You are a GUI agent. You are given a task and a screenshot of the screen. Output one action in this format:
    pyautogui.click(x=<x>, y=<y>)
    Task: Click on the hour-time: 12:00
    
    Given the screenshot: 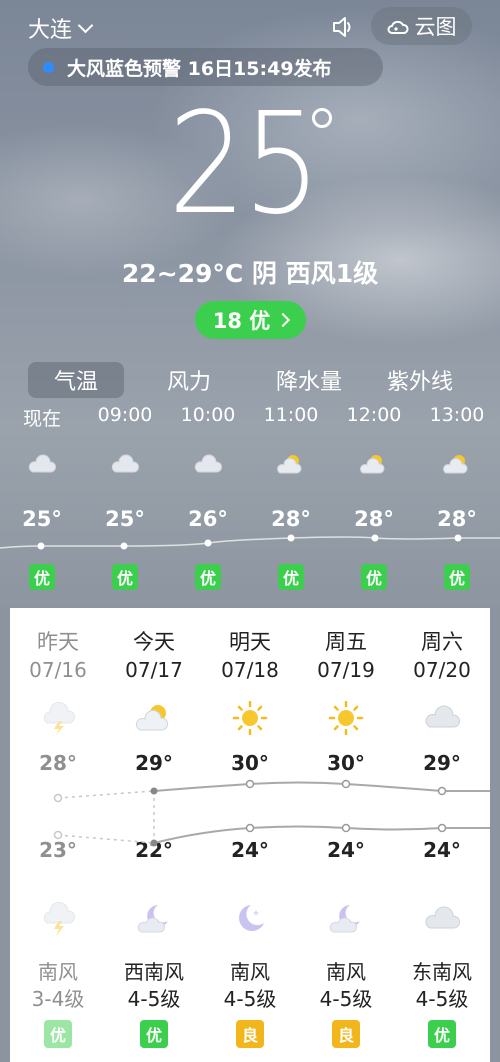 What is the action you would take?
    pyautogui.click(x=374, y=415)
    